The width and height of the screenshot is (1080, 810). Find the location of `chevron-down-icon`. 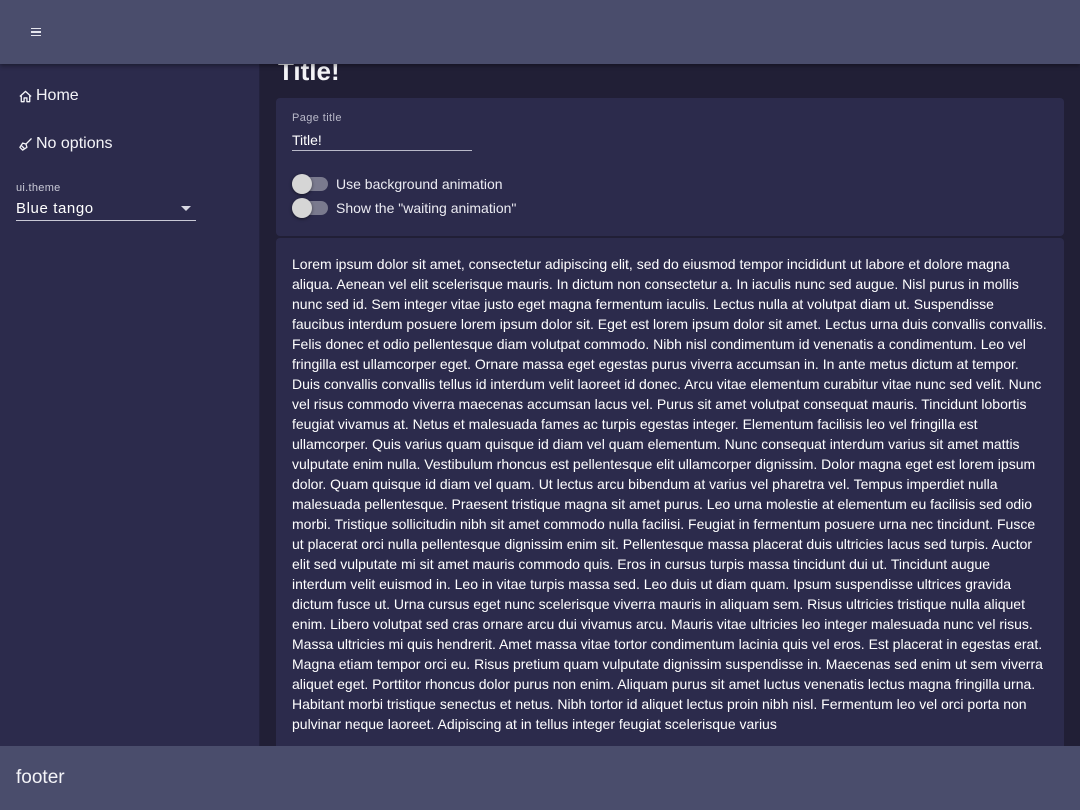

chevron-down-icon is located at coordinates (186, 208).